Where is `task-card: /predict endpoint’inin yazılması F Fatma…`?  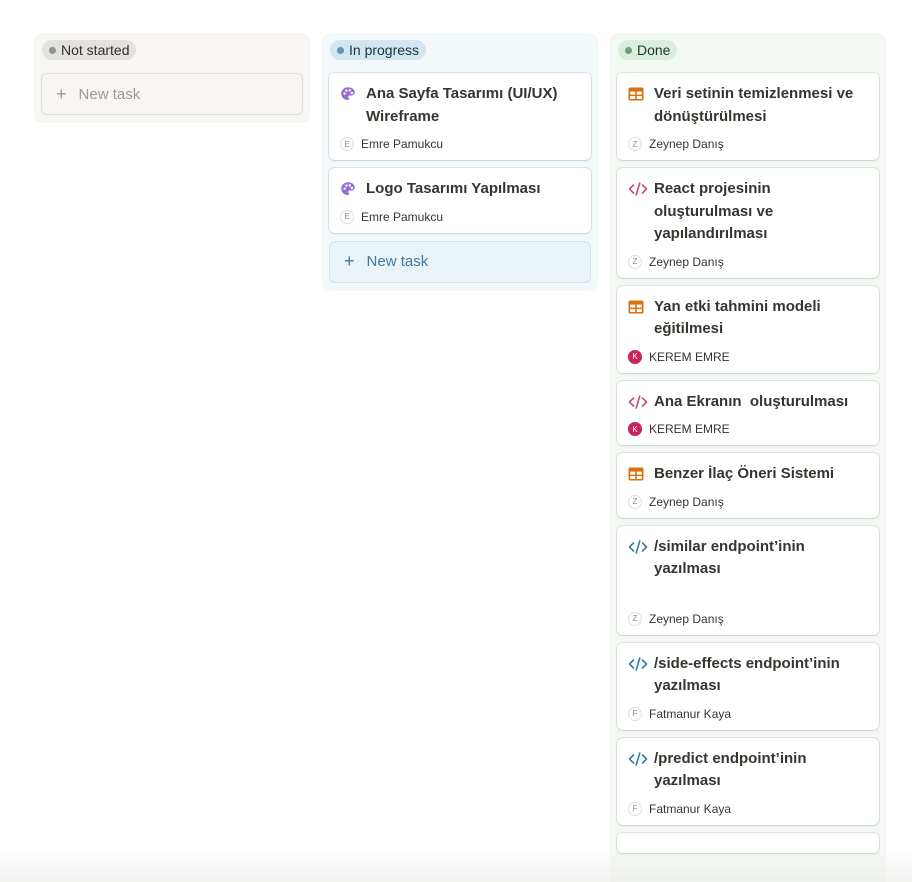
task-card: /predict endpoint’inin yazılması F Fatma… is located at coordinates (748, 781).